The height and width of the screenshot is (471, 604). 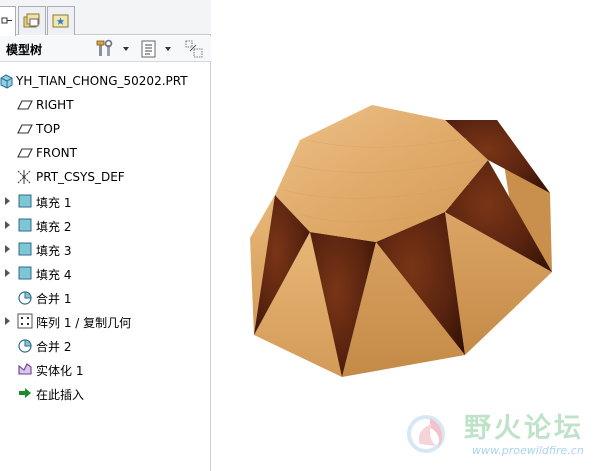 I want to click on tree-item-label: RIGHT, so click(x=55, y=105).